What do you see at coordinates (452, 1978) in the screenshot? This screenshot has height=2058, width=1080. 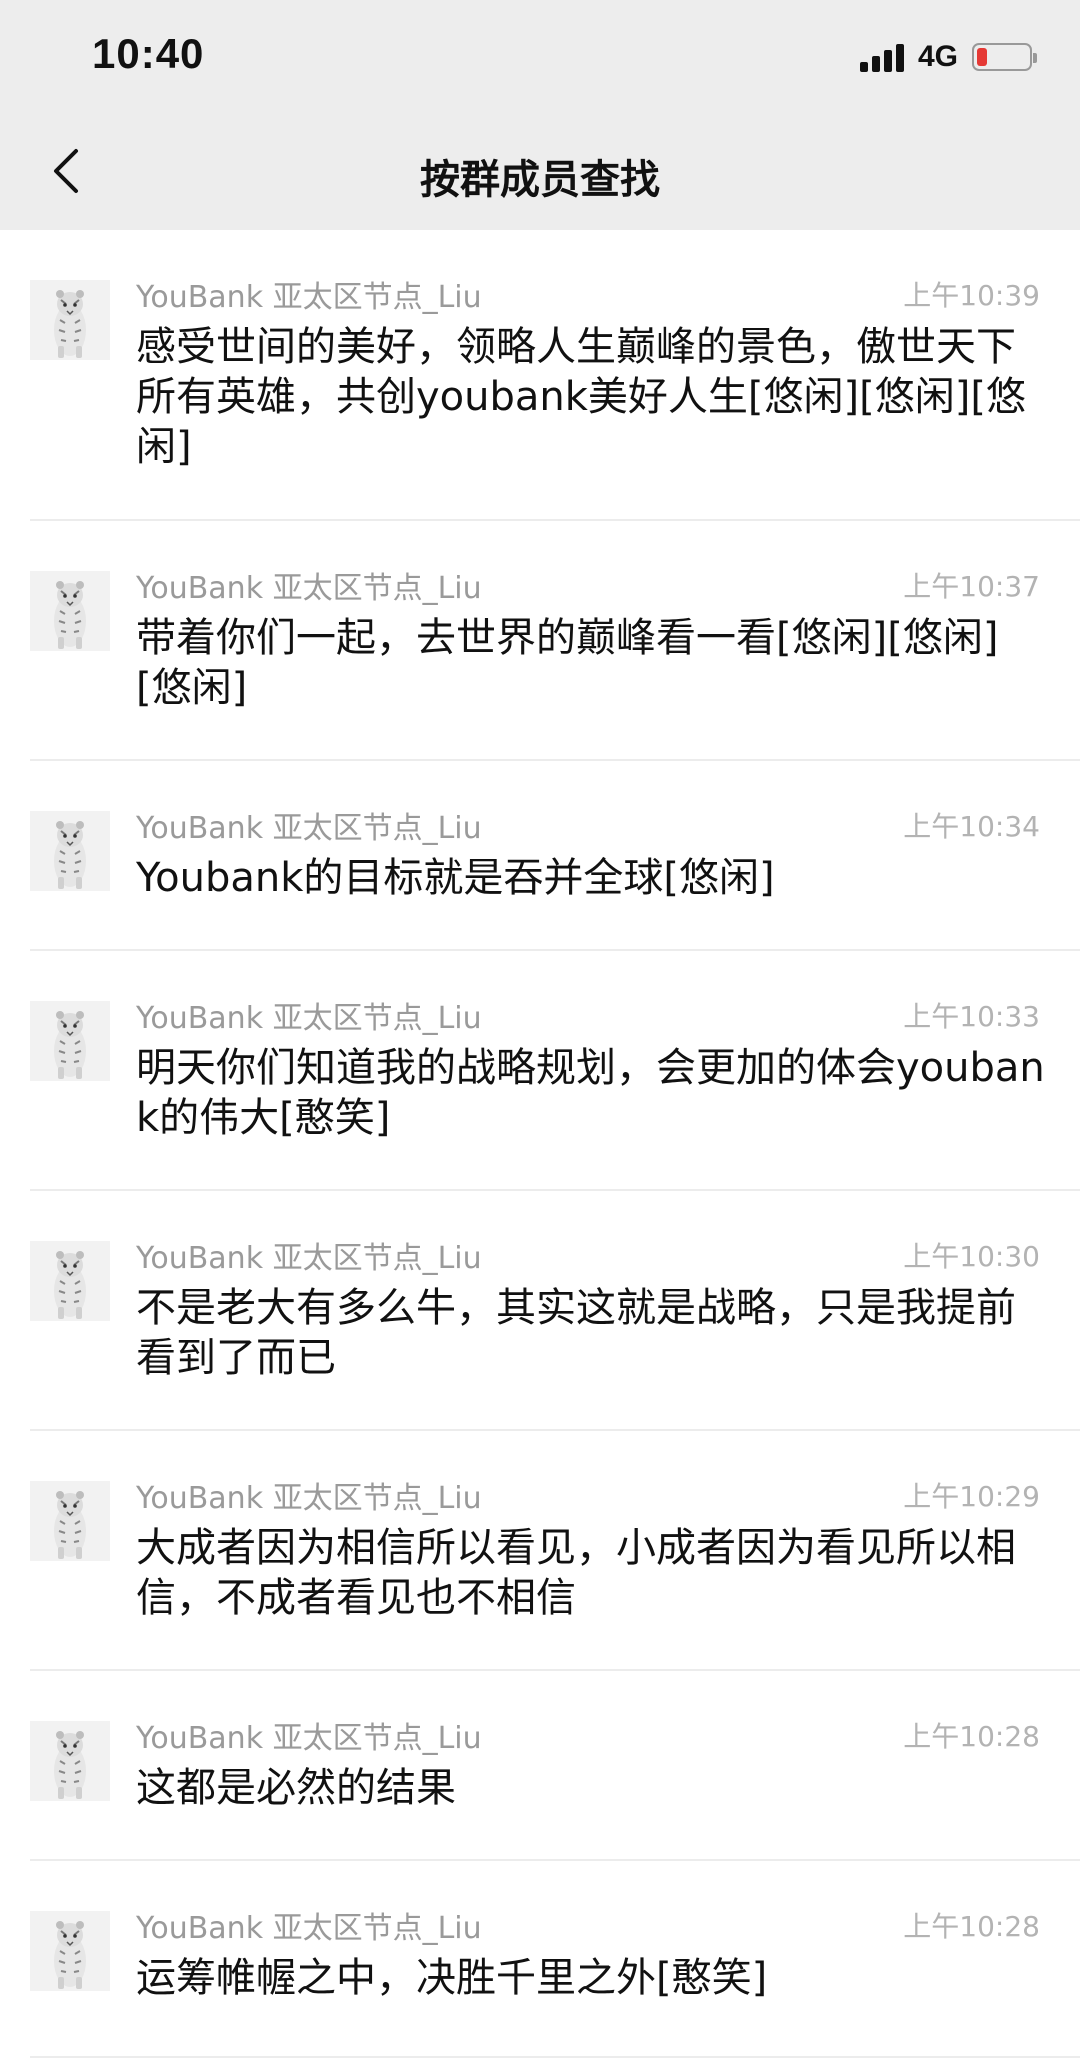 I see `message-text: 运筹帷幄之中，决胜千里之外[憨笑]` at bounding box center [452, 1978].